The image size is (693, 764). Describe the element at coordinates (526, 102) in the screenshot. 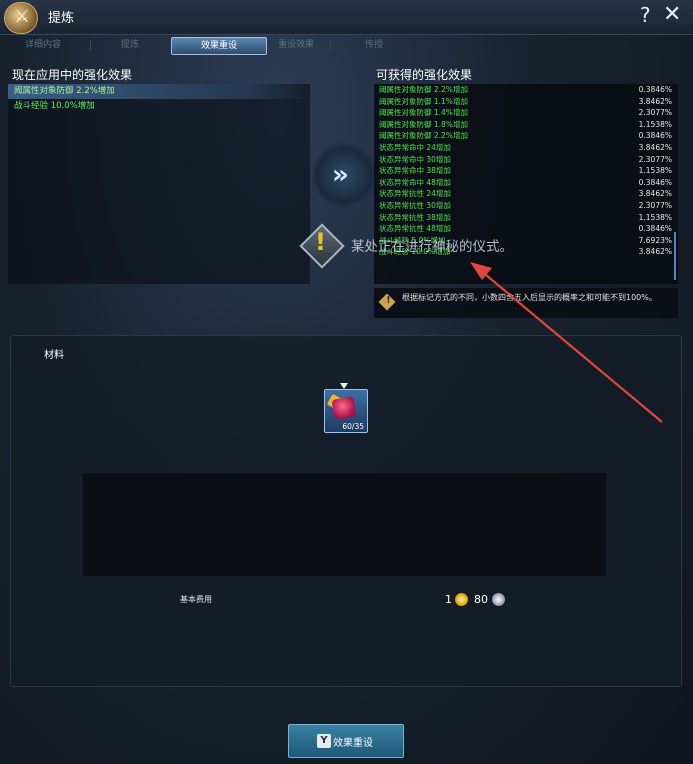

I see `possible-effect-row: 阈属性对象防御 1.1%增加 3.8462%` at that location.